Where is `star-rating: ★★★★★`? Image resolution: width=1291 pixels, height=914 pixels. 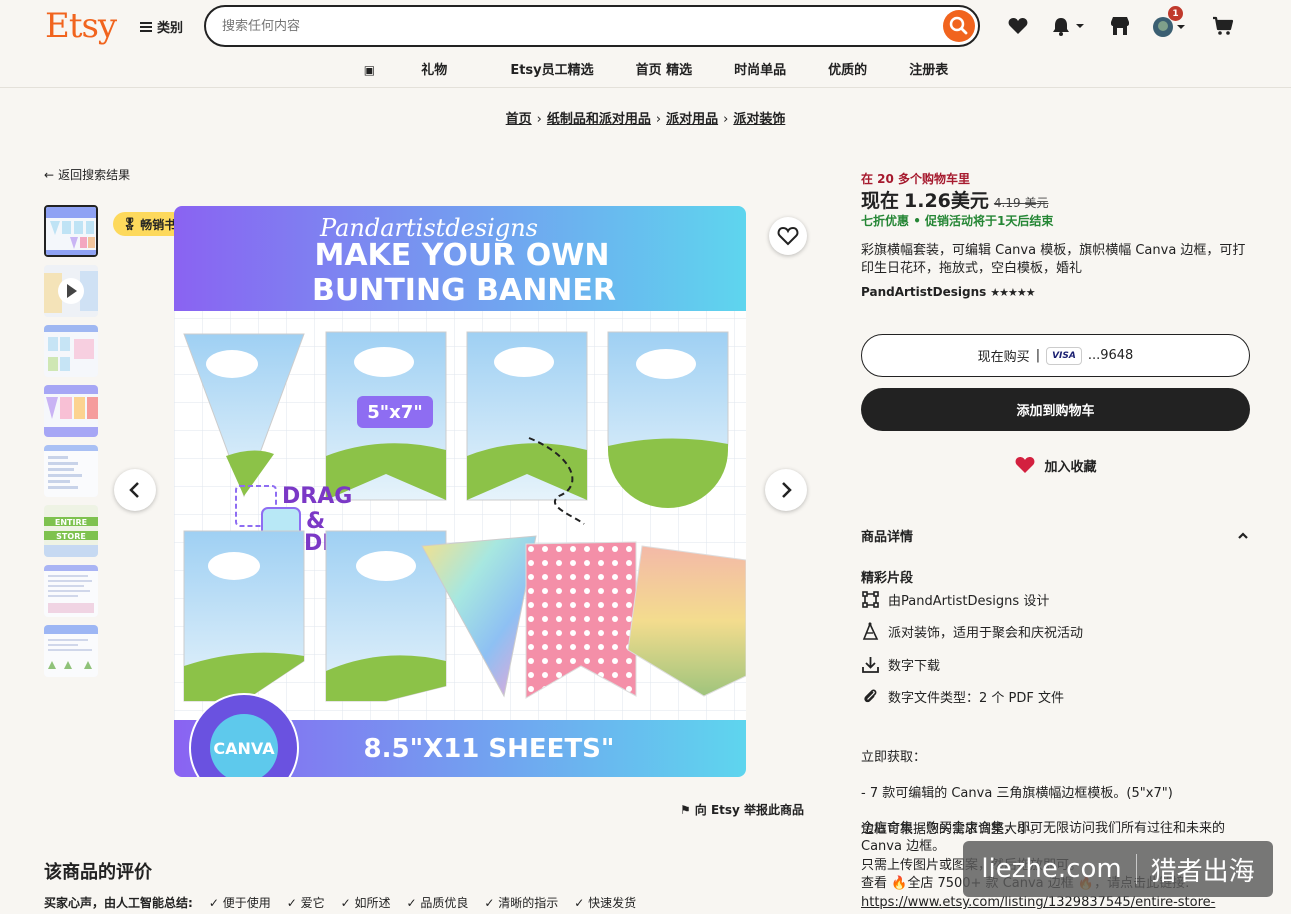
star-rating: ★★★★★ is located at coordinates (1012, 292).